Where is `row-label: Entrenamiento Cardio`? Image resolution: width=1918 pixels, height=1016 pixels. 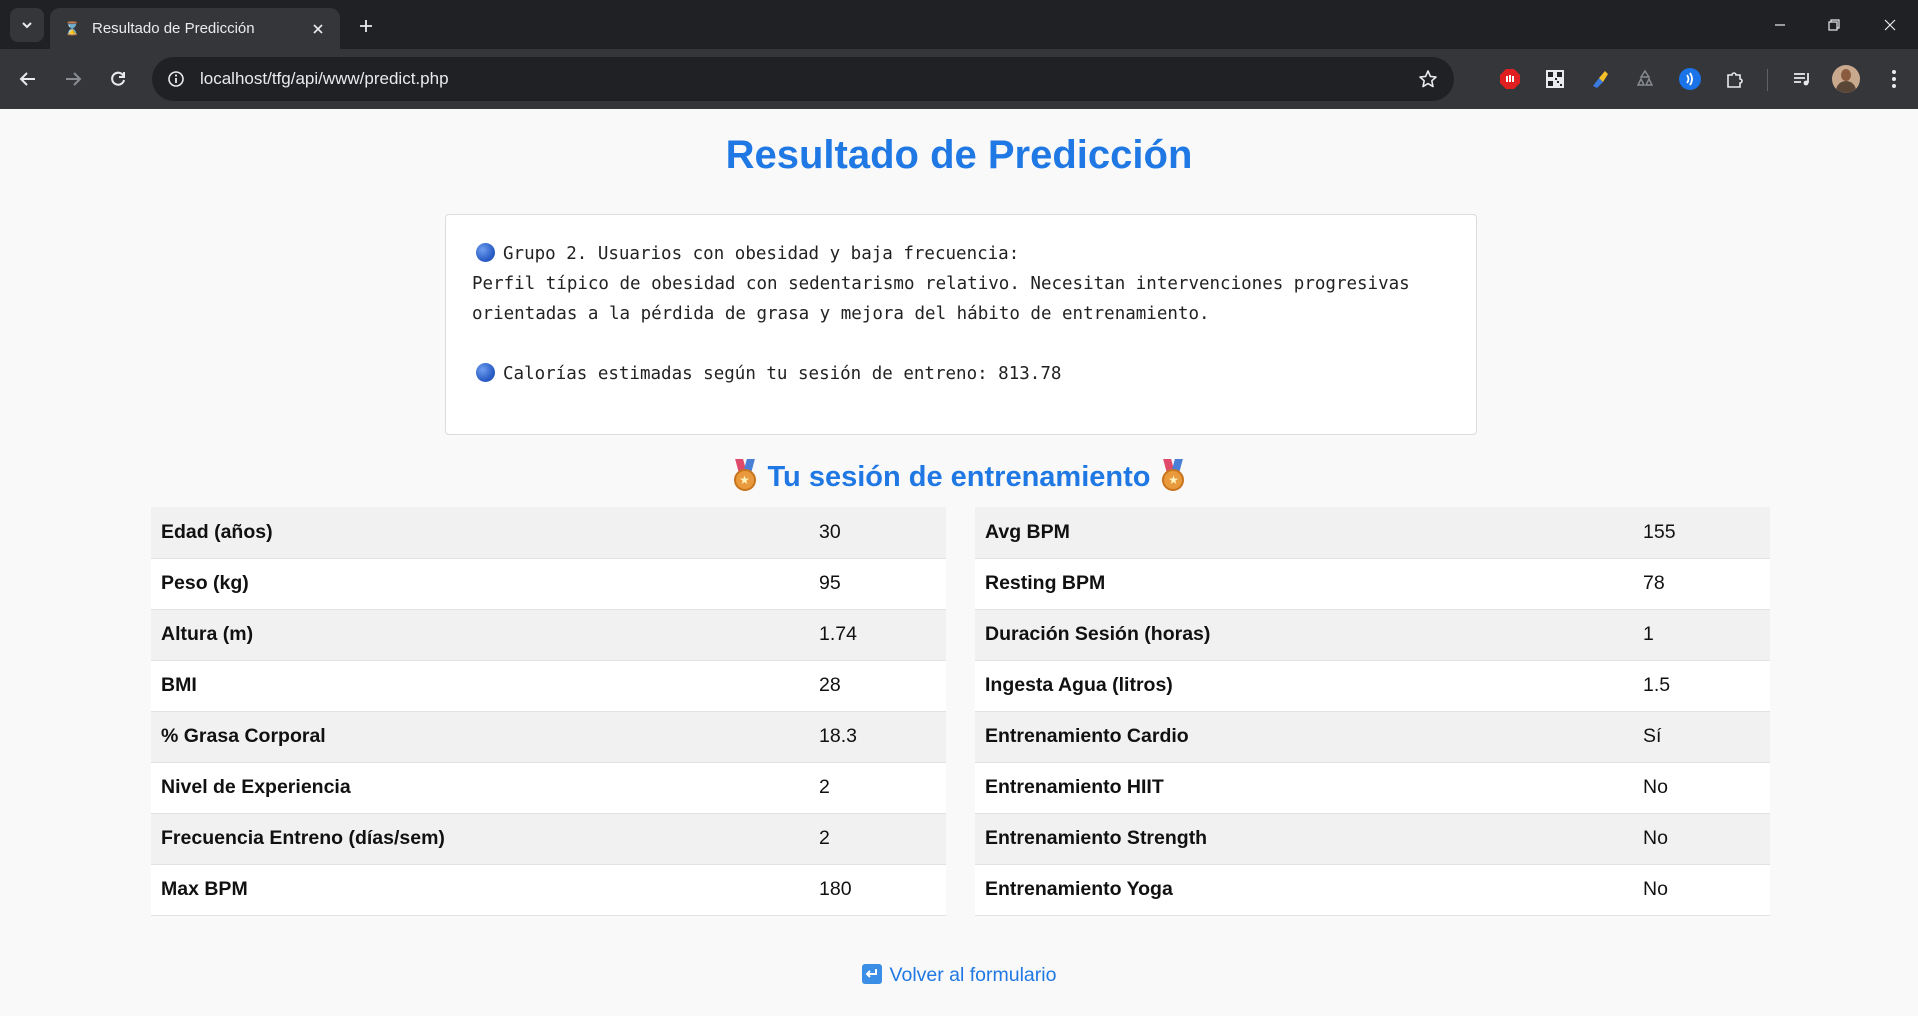
row-label: Entrenamiento Cardio is located at coordinates (1309, 737).